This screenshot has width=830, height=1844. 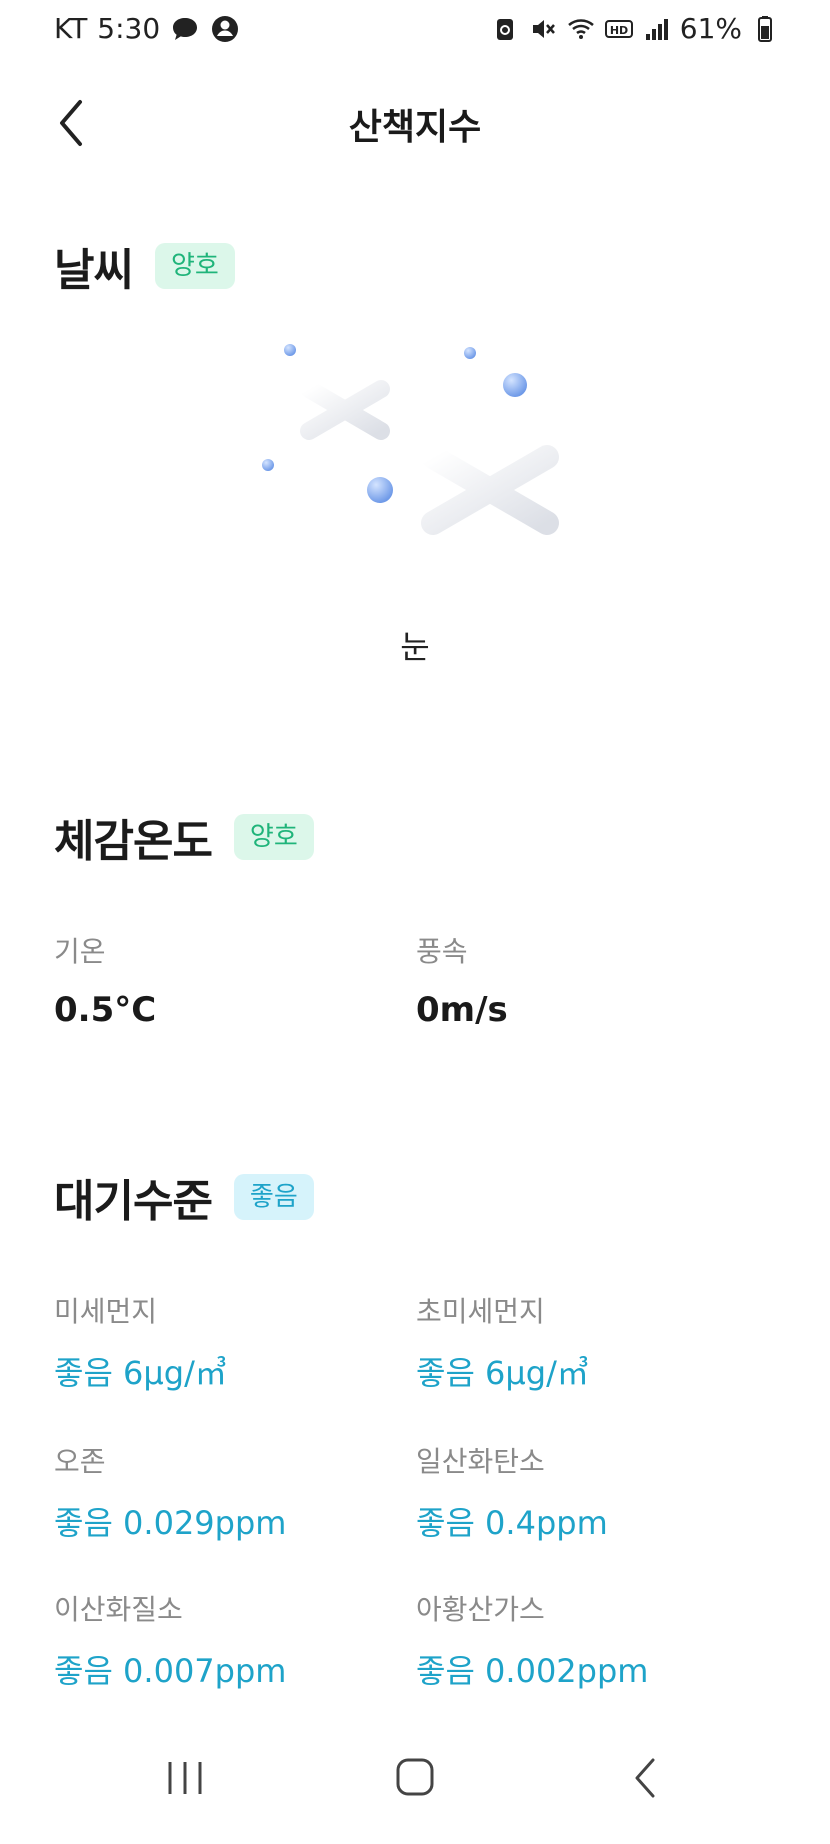 What do you see at coordinates (94, 270) in the screenshot?
I see `weather-title: 날씨` at bounding box center [94, 270].